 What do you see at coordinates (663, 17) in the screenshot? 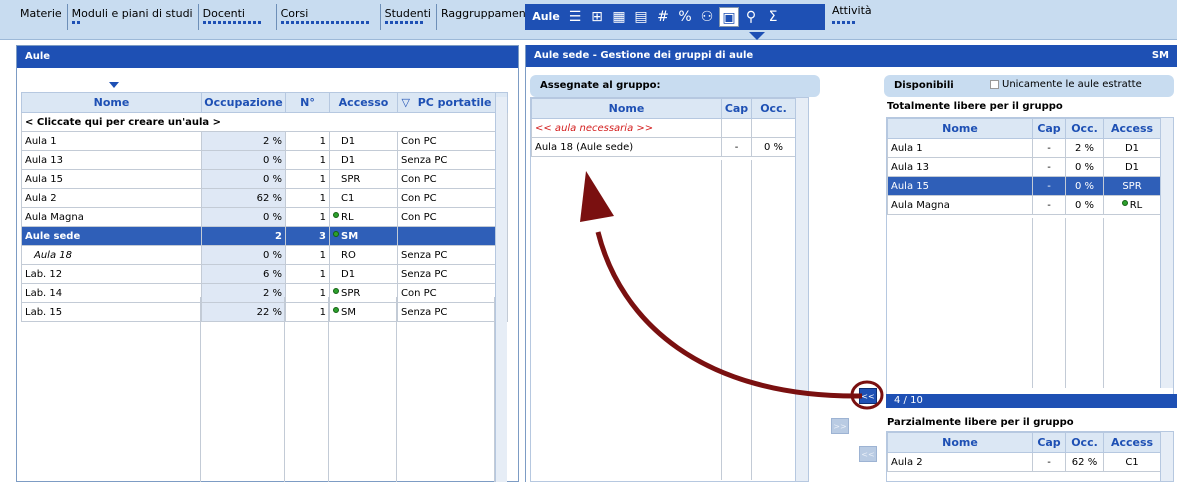
I see `hash-icon: #` at bounding box center [663, 17].